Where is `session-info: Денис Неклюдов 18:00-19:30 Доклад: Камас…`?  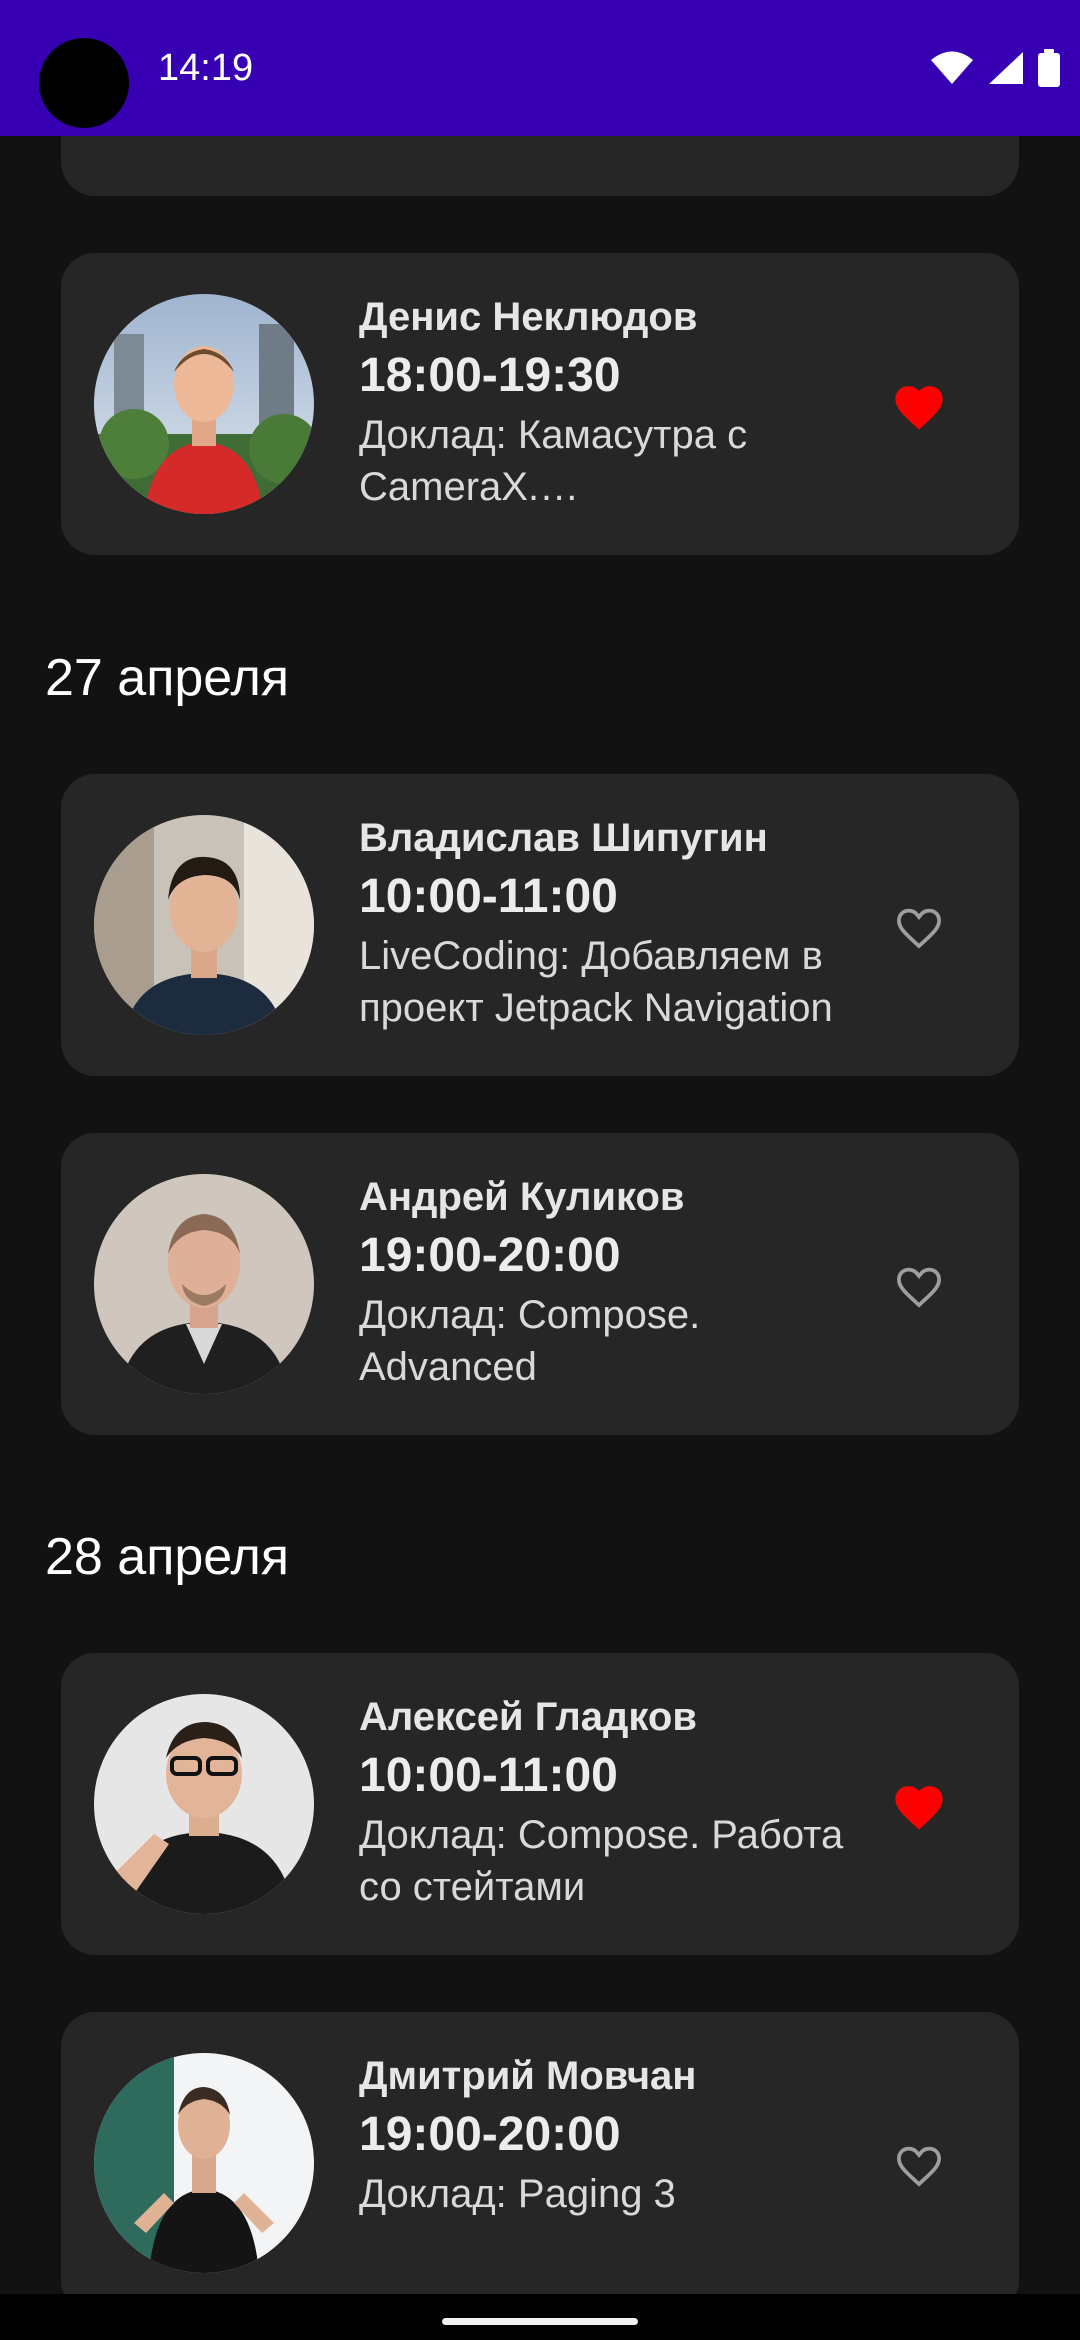
session-info: Денис Неклюдов 18:00-19:30 Доклад: Камас… is located at coordinates (639, 402).